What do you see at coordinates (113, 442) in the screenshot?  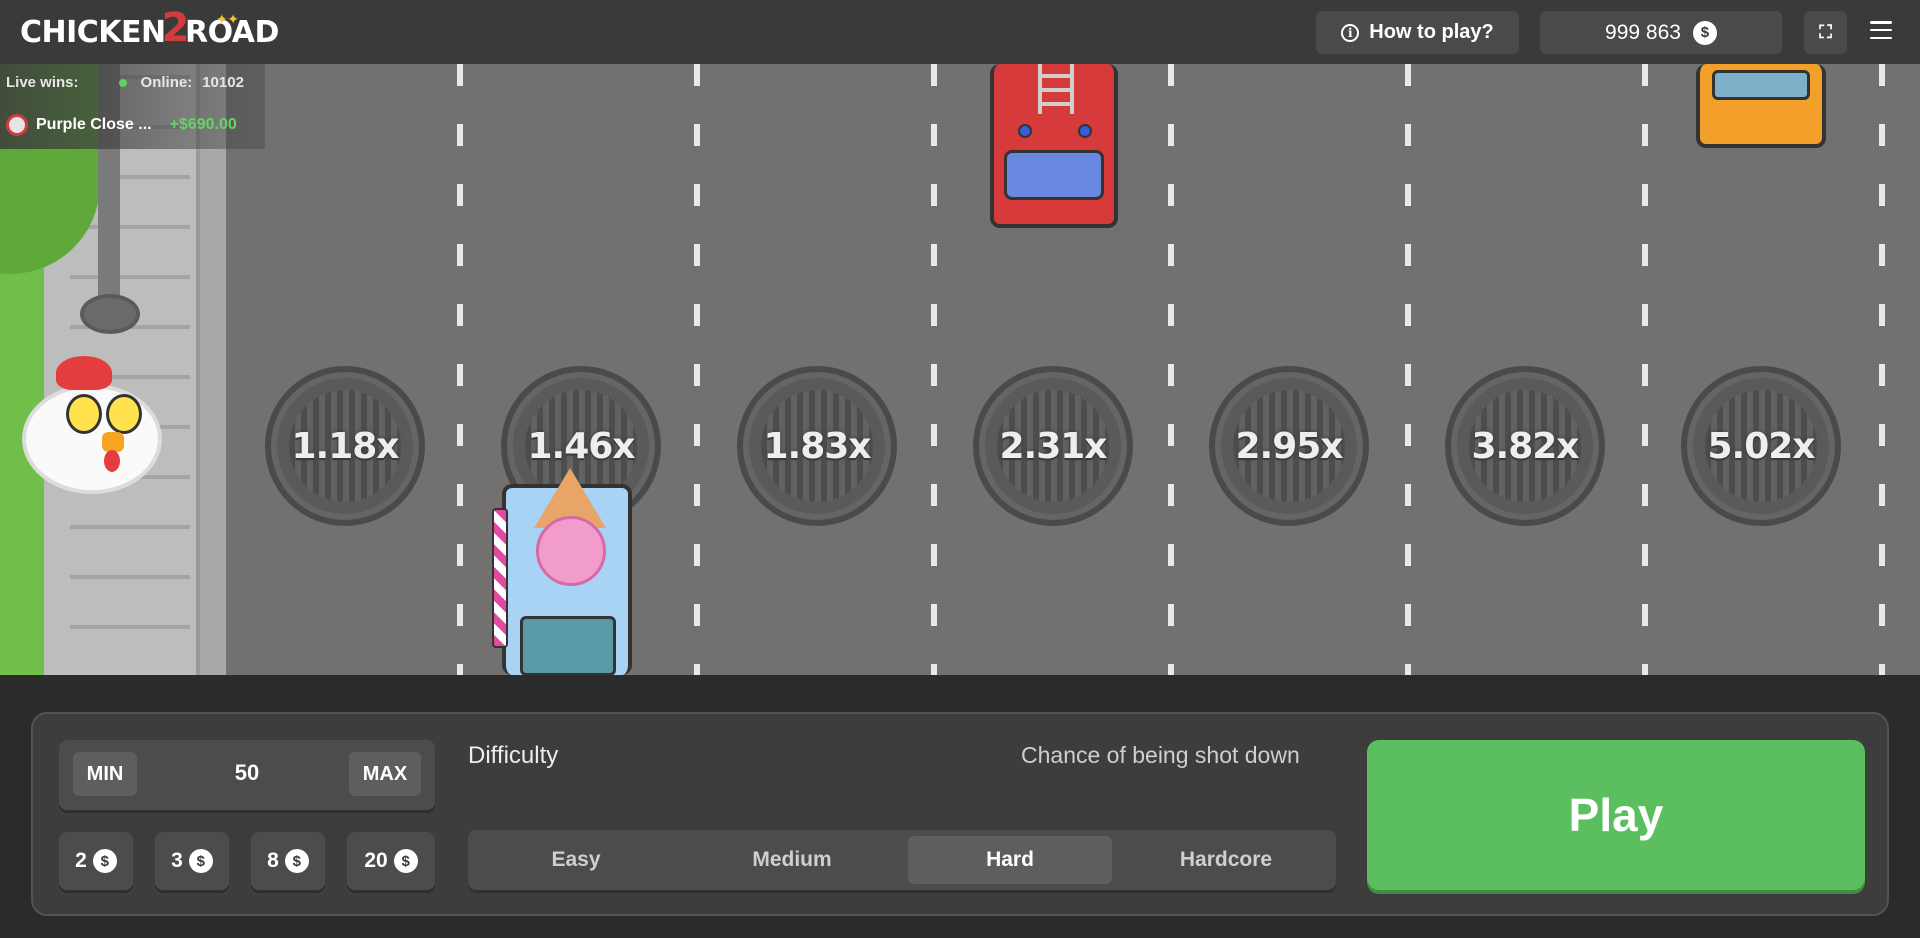 I see `chicken-beak` at bounding box center [113, 442].